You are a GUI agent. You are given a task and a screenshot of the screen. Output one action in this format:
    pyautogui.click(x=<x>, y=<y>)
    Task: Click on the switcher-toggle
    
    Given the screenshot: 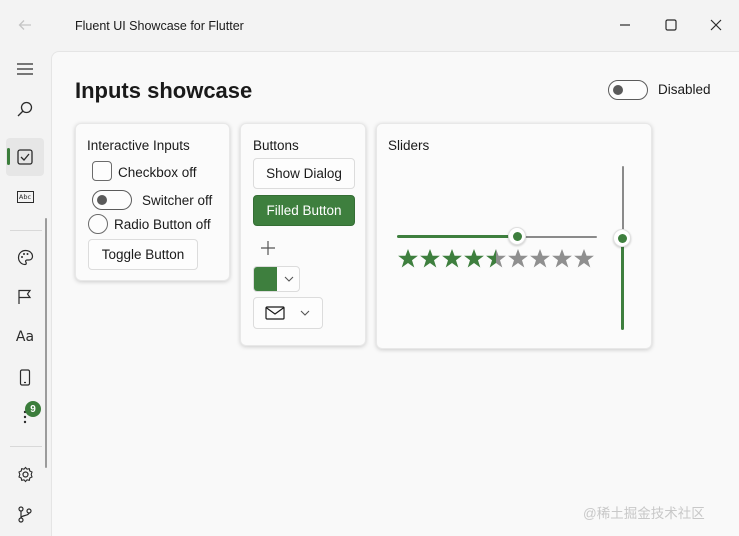 What is the action you would take?
    pyautogui.click(x=112, y=200)
    